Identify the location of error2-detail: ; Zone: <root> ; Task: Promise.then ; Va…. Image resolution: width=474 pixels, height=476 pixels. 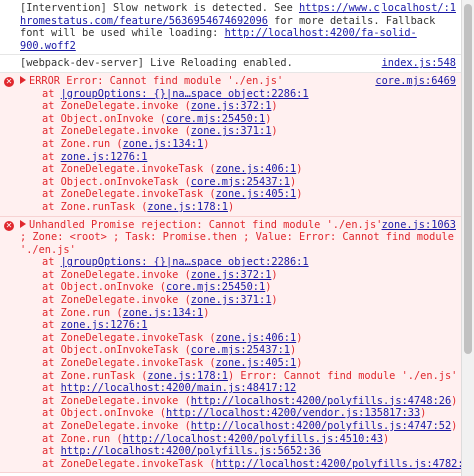
(240, 243).